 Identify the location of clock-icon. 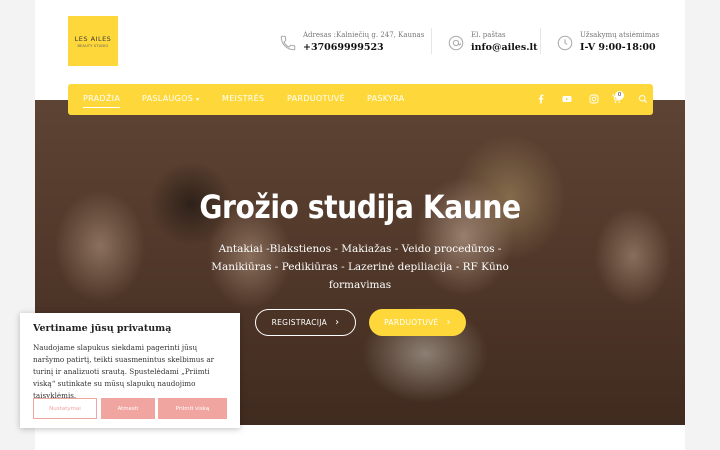
(565, 43).